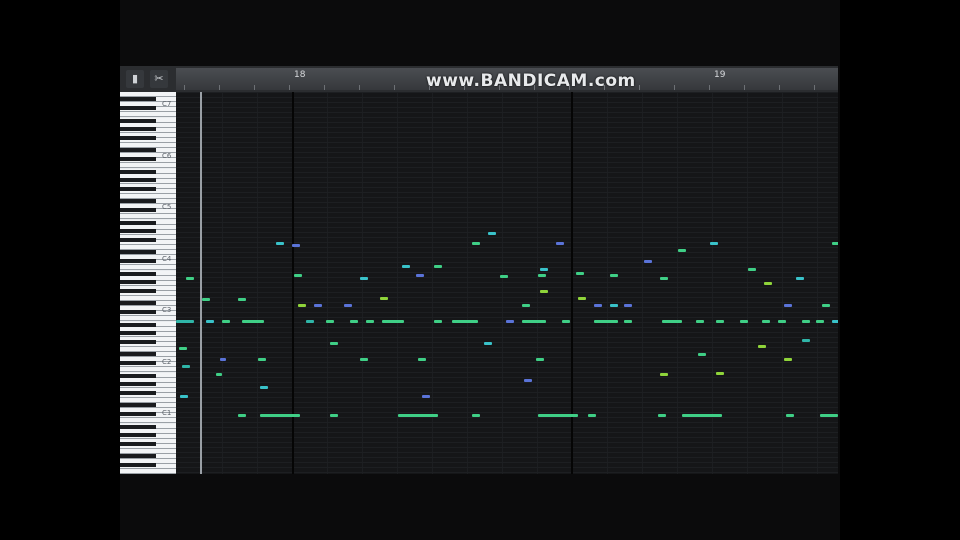  I want to click on timeline-ruler: 18 19 www.BANDICAM.com, so click(507, 79).